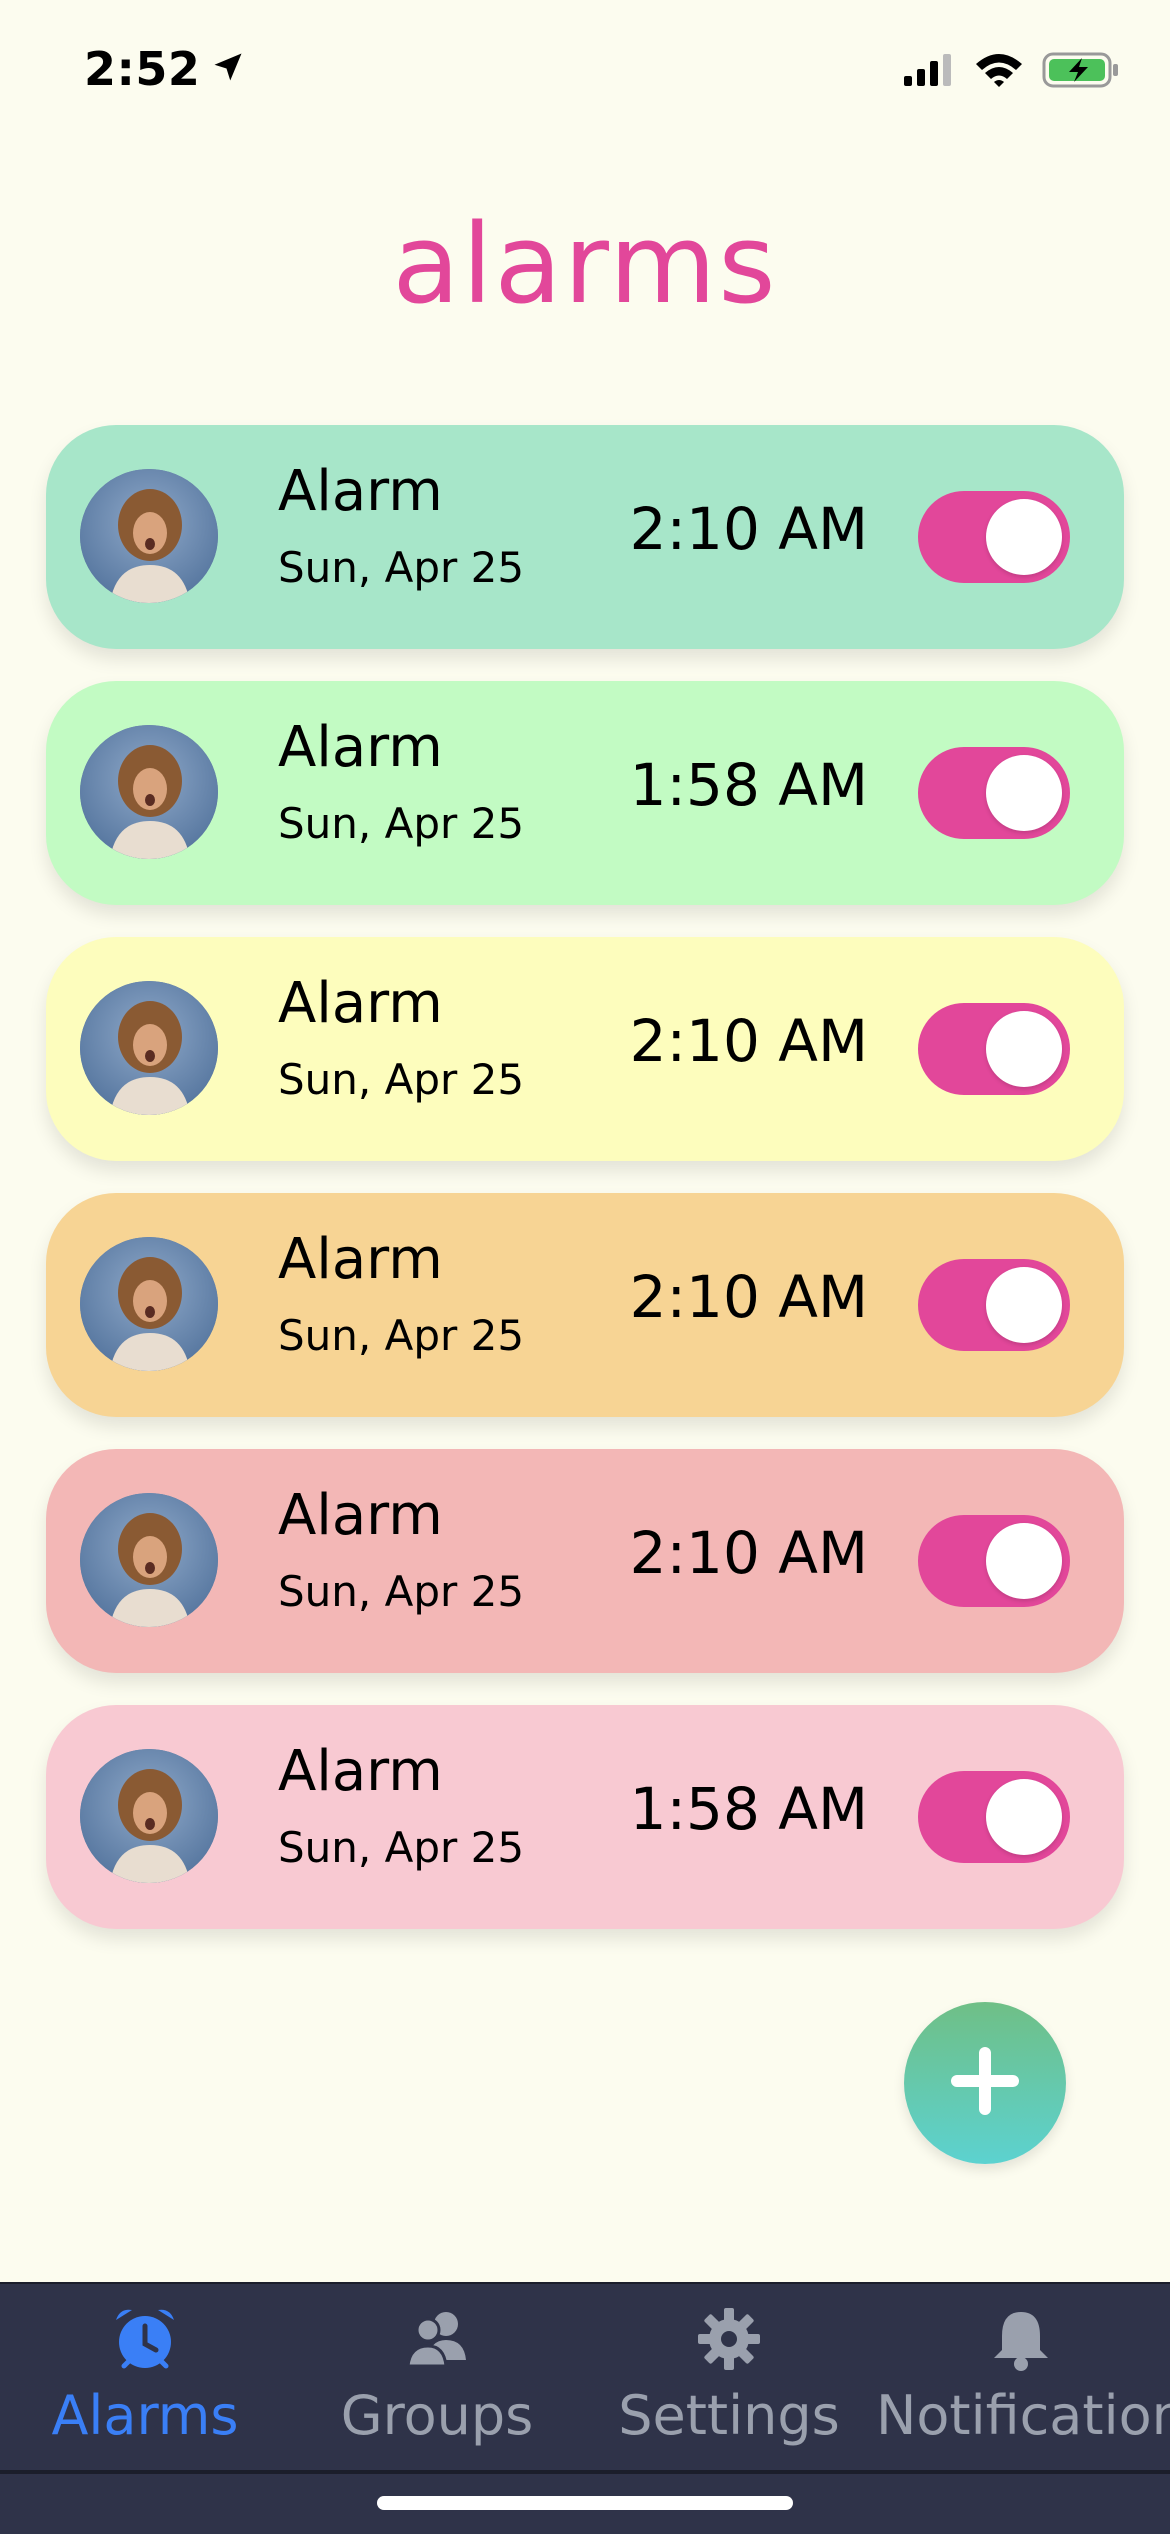 The width and height of the screenshot is (1170, 2534). Describe the element at coordinates (142, 69) in the screenshot. I see `status-time-text: 2:52` at that location.